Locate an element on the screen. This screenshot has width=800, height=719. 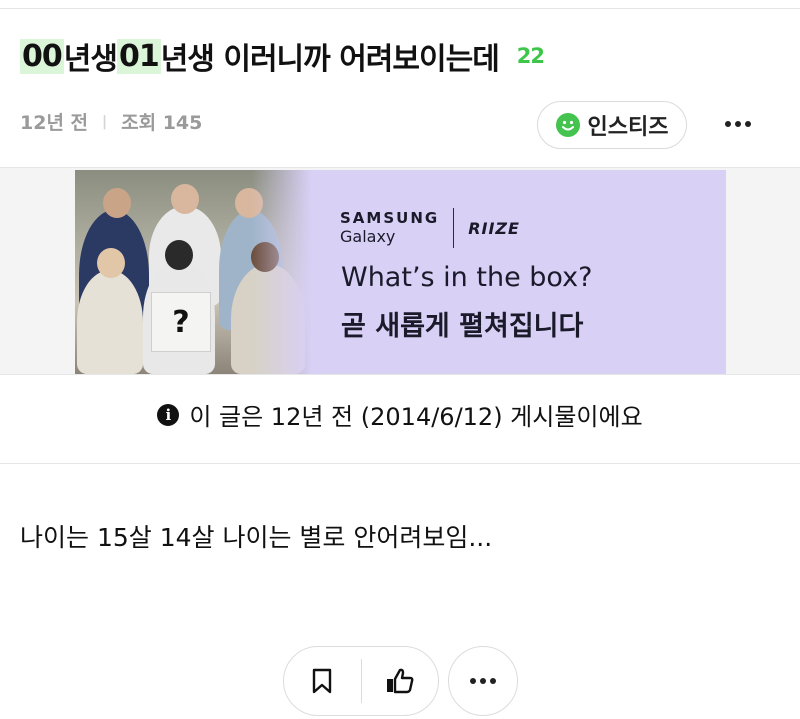
bookmark-button is located at coordinates (322, 681).